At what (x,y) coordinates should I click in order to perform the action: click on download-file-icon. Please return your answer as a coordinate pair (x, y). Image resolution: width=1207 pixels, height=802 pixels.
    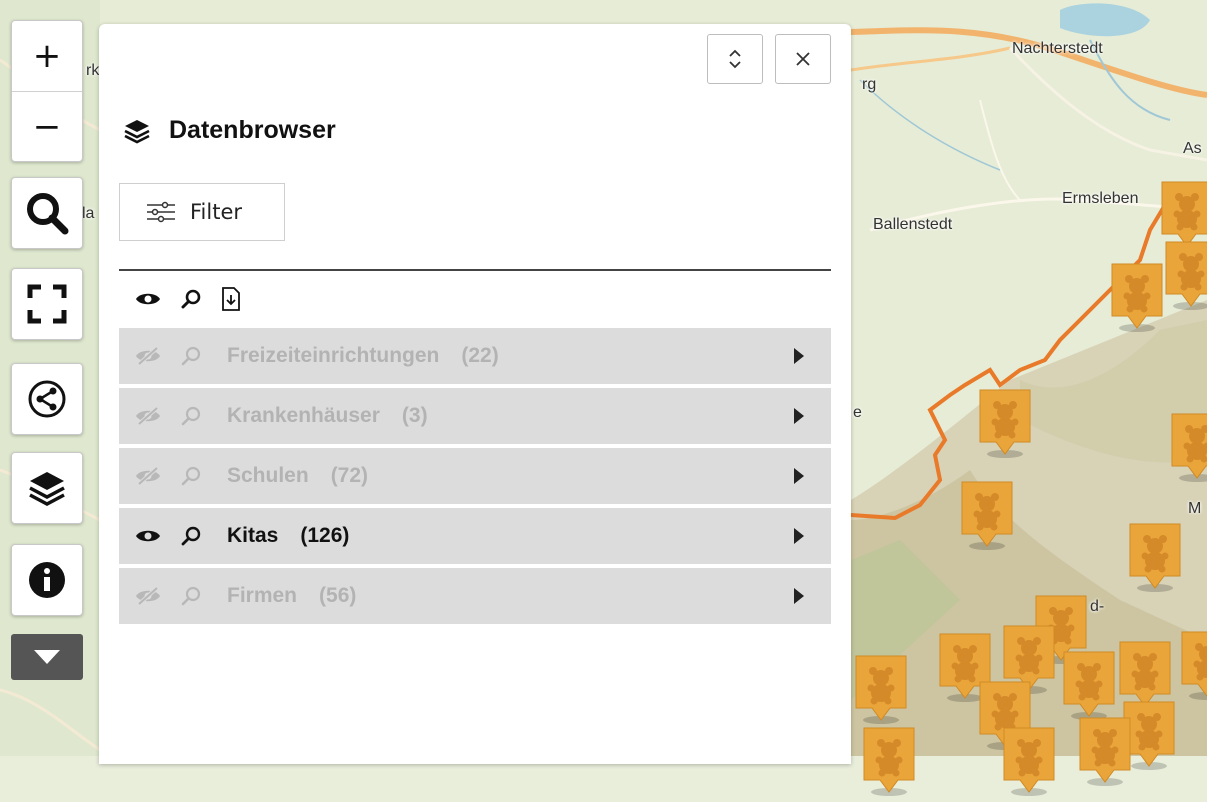
    Looking at the image, I should click on (231, 299).